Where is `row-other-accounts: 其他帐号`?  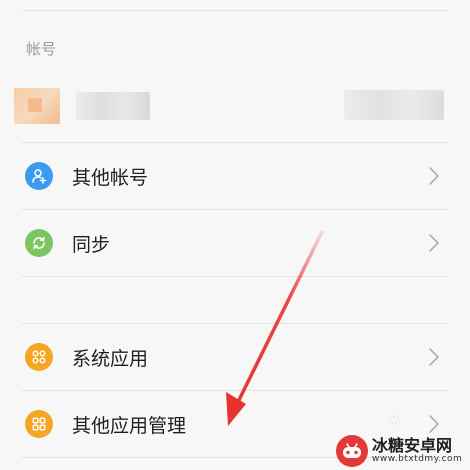 row-other-accounts: 其他帐号 is located at coordinates (235, 176).